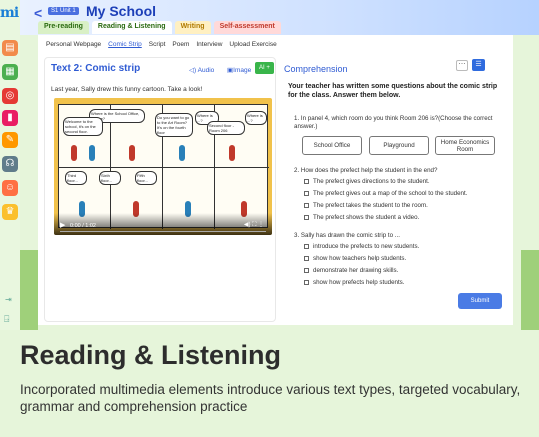  What do you see at coordinates (63, 11) in the screenshot?
I see `unit-badge: S1 Unit 1` at bounding box center [63, 11].